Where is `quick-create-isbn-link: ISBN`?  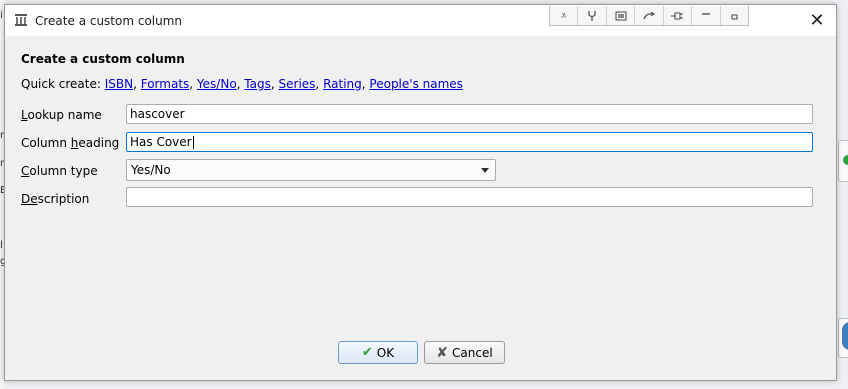
quick-create-isbn-link: ISBN is located at coordinates (119, 84).